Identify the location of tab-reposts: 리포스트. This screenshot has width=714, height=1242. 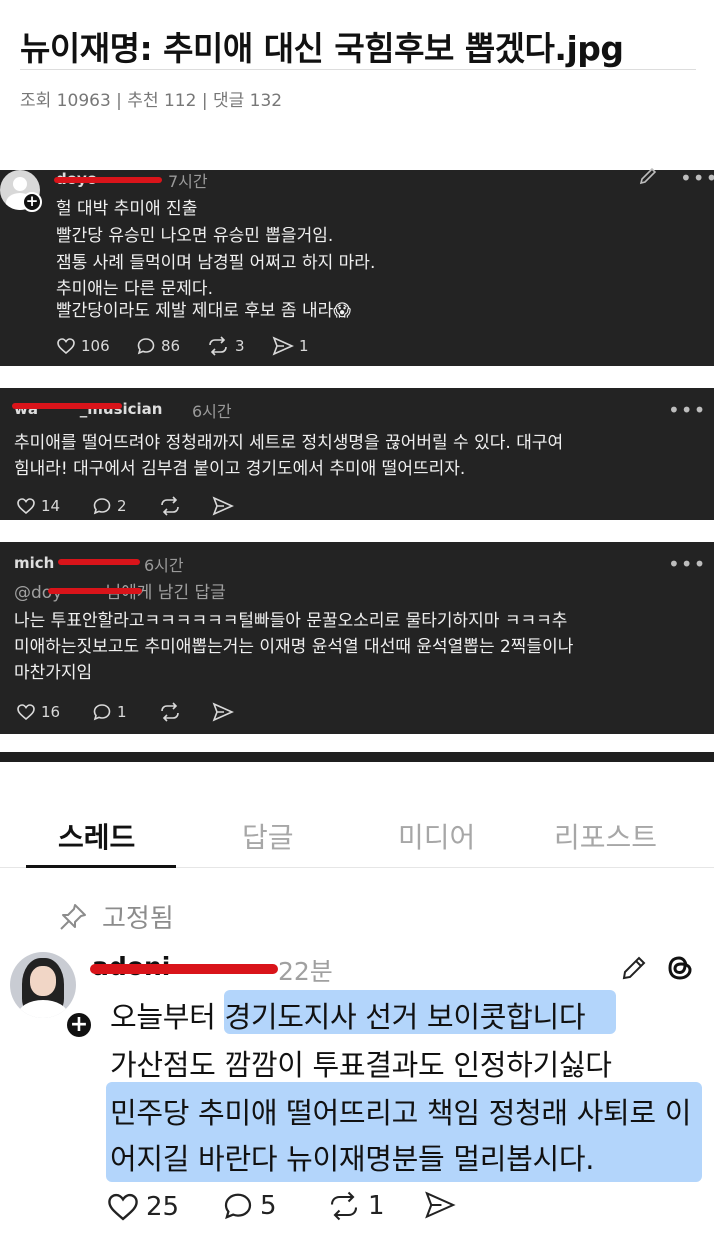
(605, 836).